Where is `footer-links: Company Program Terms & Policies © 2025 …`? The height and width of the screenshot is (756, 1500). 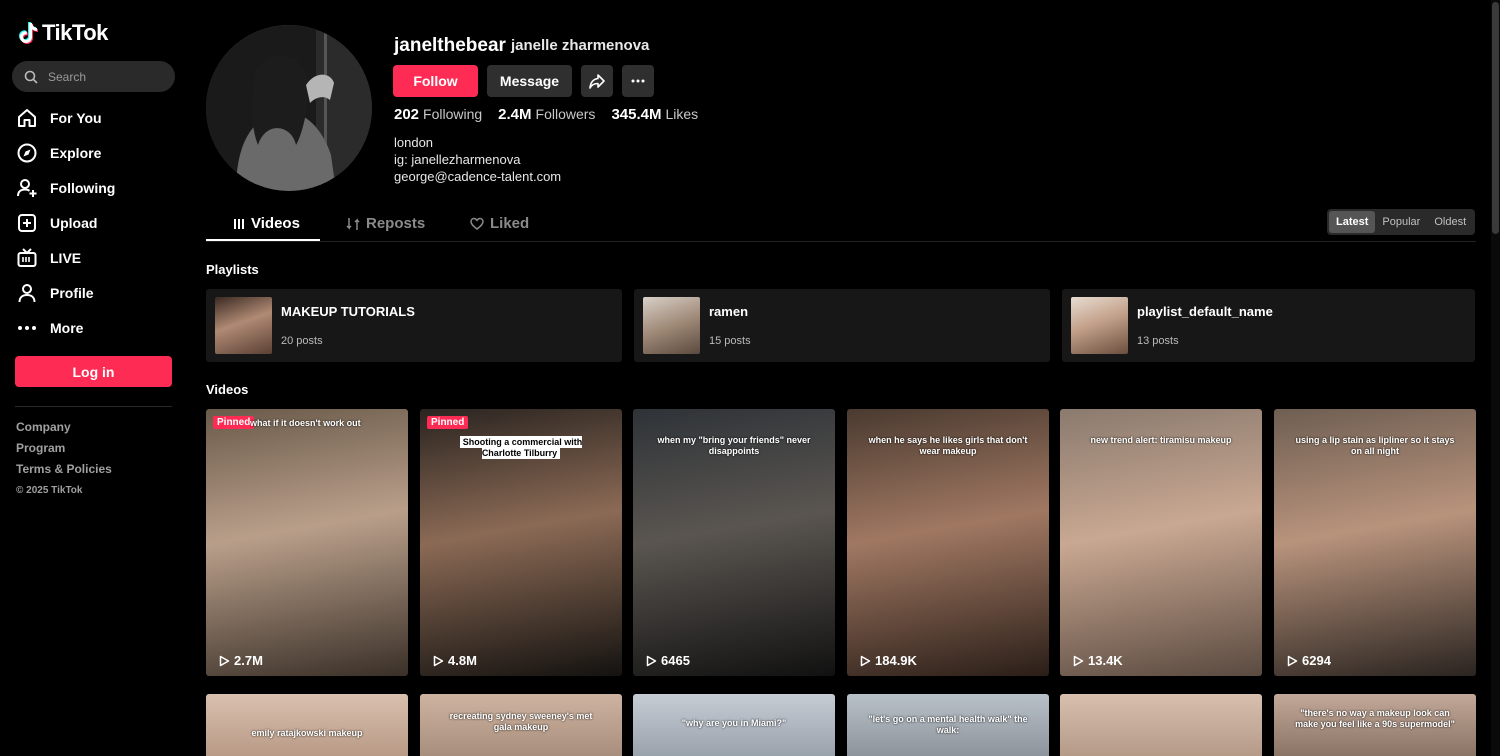
footer-links: Company Program Terms & Policies © 2025 … is located at coordinates (64, 462).